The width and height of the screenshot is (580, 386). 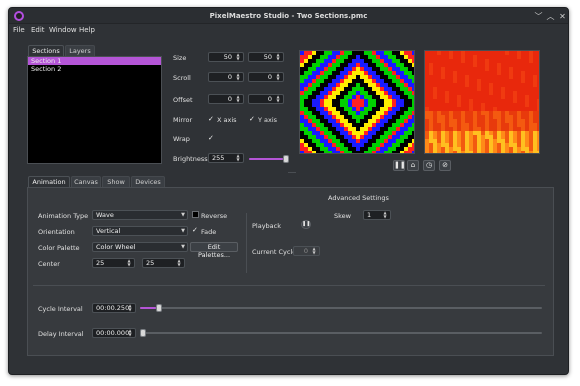 I want to click on menu-window: Window, so click(x=63, y=30).